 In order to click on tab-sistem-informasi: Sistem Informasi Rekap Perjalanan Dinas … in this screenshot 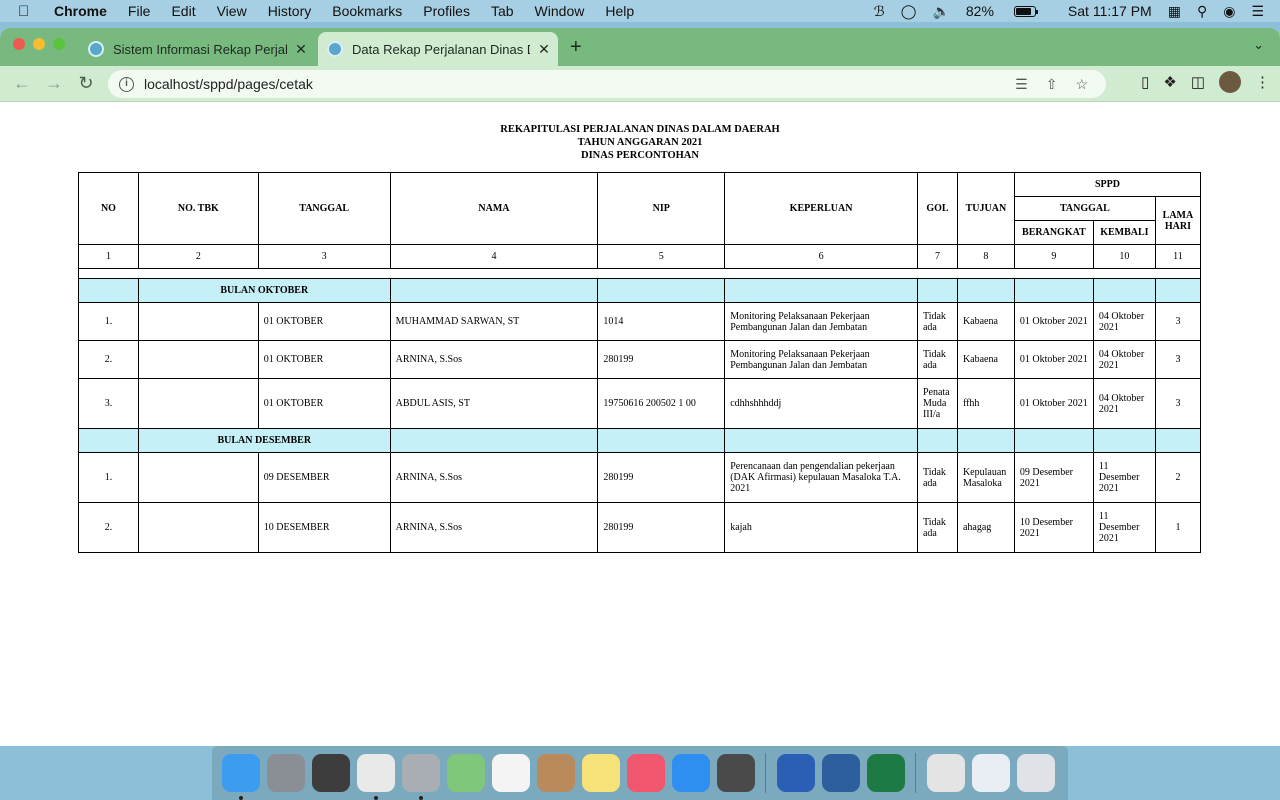, I will do `click(201, 49)`.